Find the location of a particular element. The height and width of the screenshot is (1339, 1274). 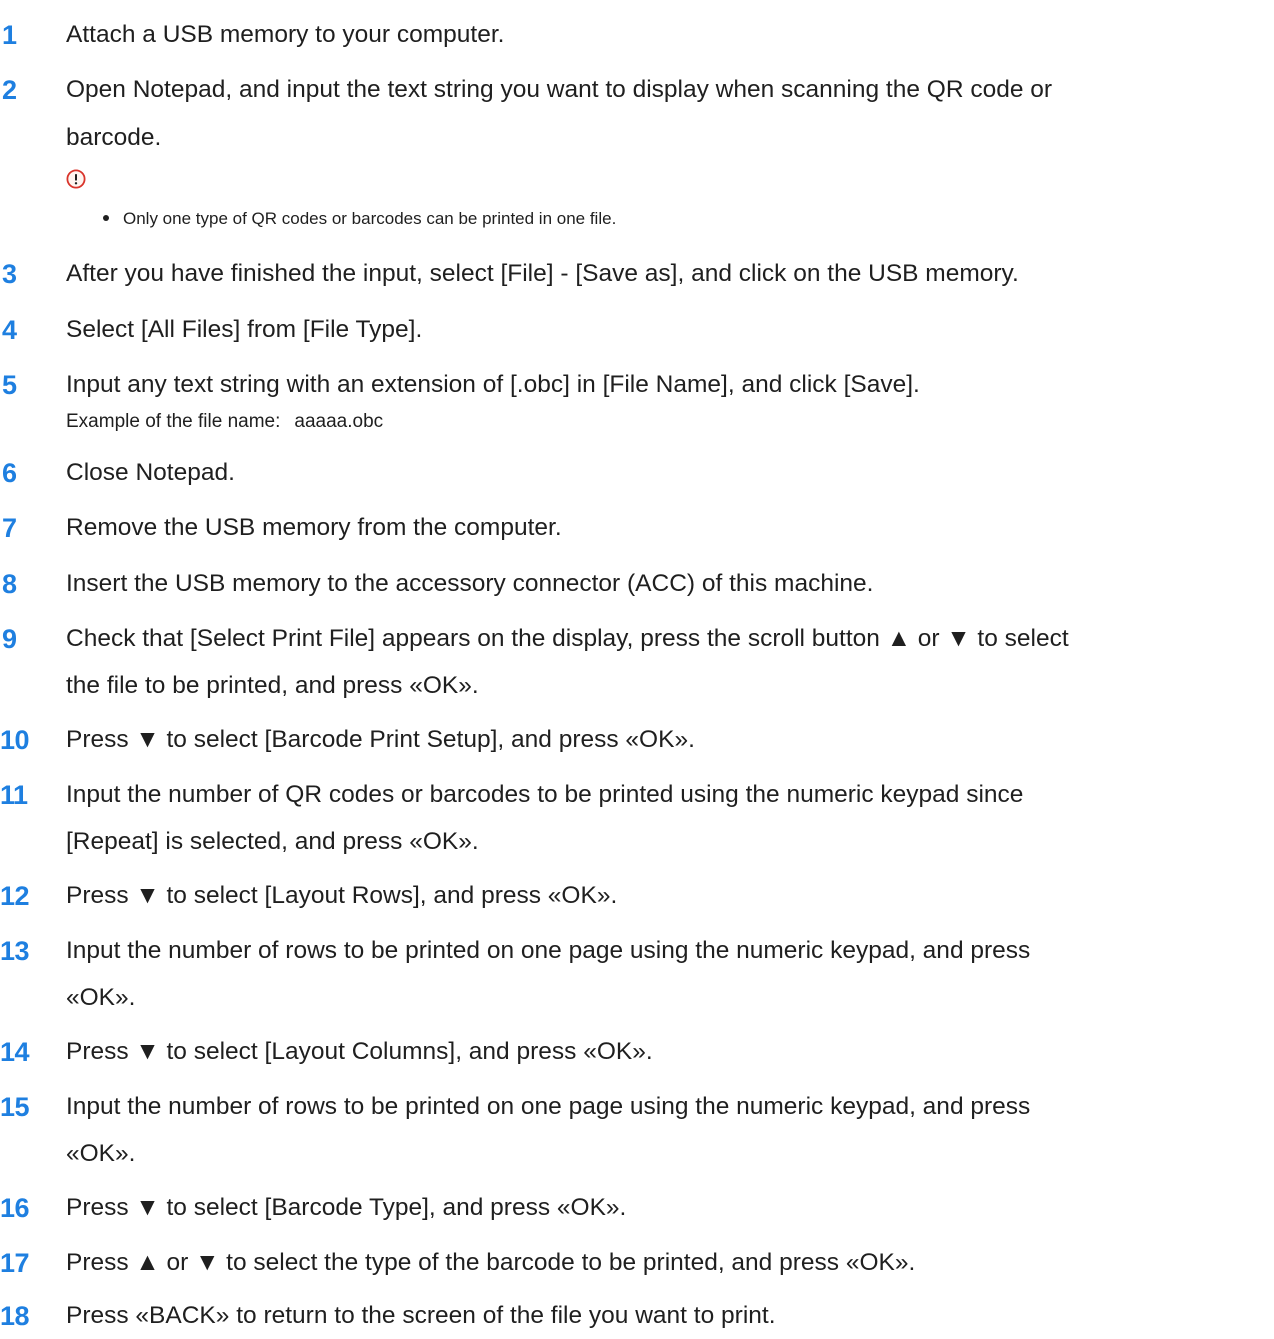

step-number: 12 is located at coordinates (15, 896).